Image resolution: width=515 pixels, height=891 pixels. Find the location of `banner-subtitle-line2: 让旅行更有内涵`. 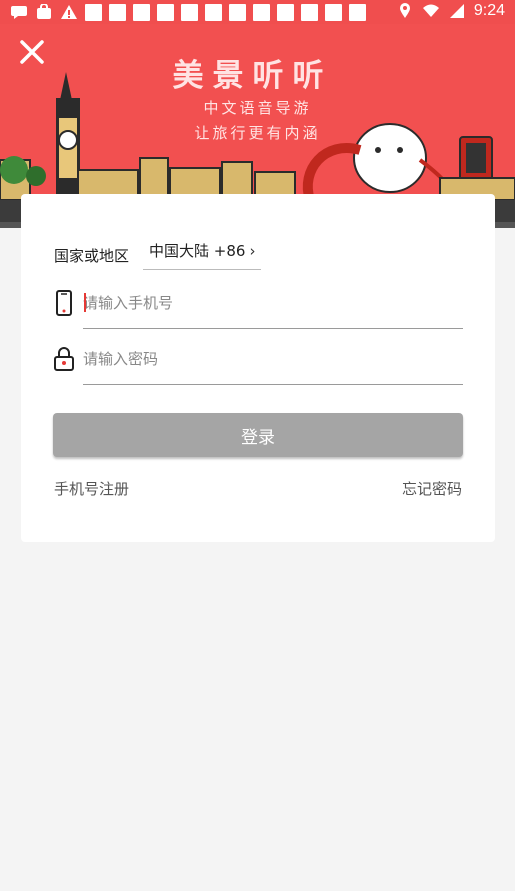

banner-subtitle-line2: 让旅行更有内涵 is located at coordinates (257, 133).